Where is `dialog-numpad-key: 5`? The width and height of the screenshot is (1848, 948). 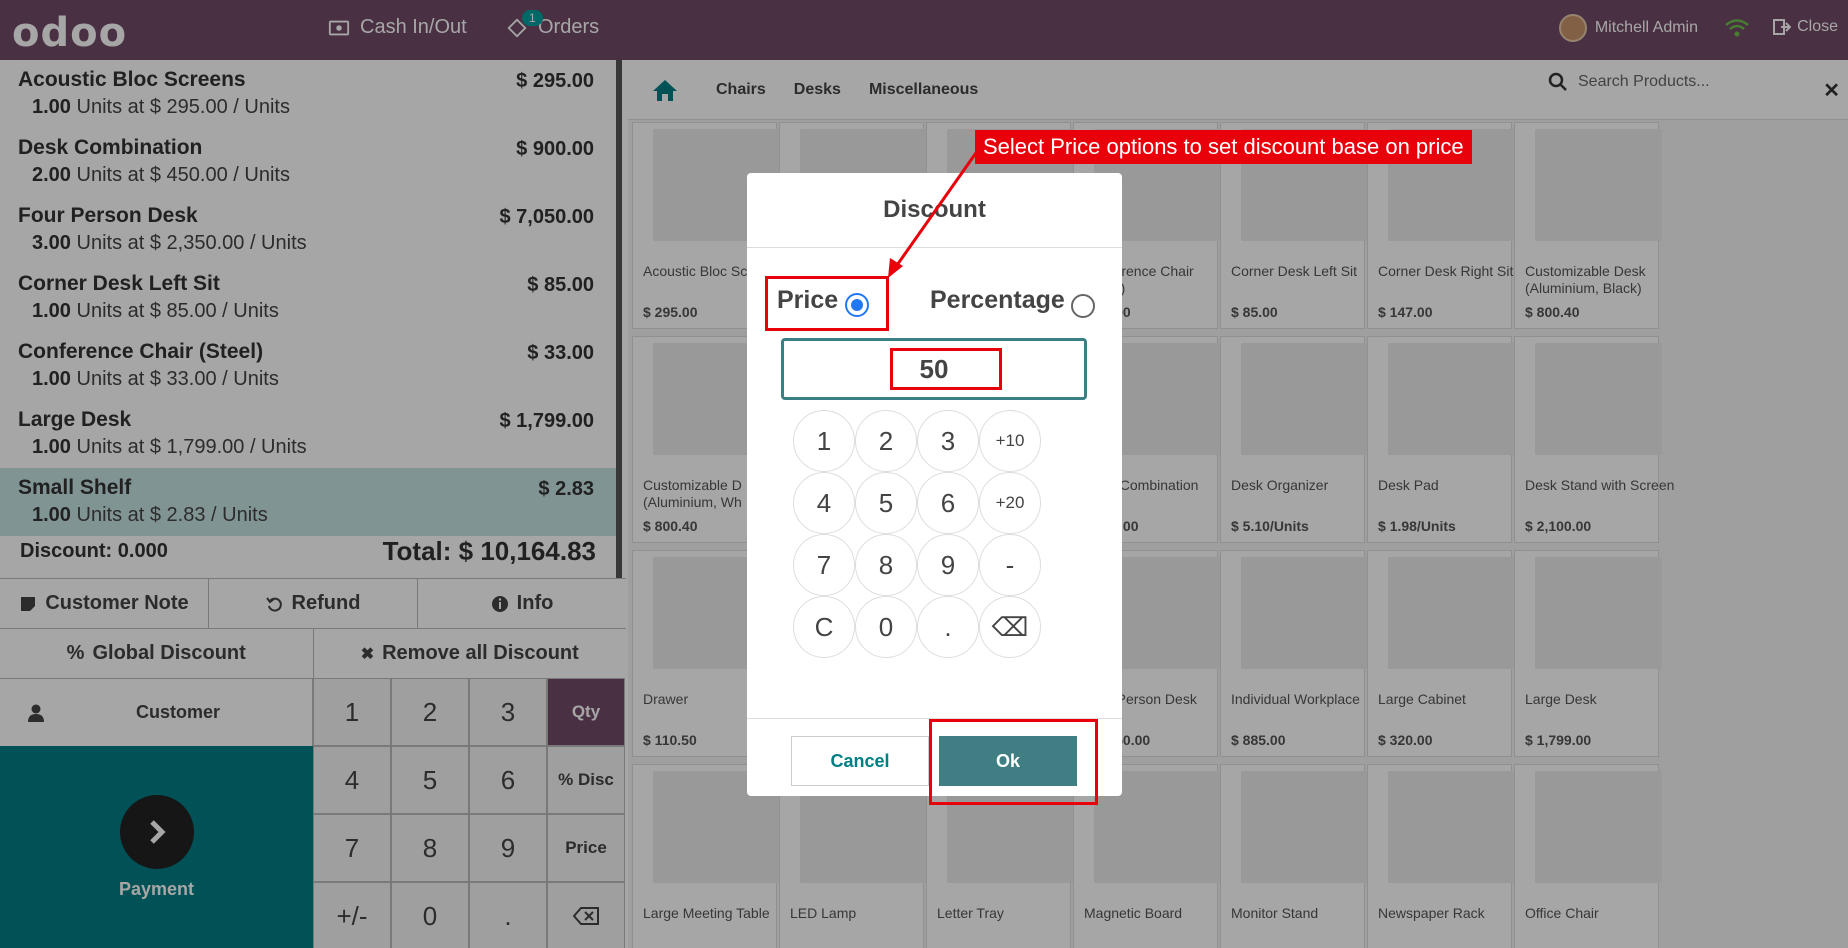
dialog-numpad-key: 5 is located at coordinates (886, 503).